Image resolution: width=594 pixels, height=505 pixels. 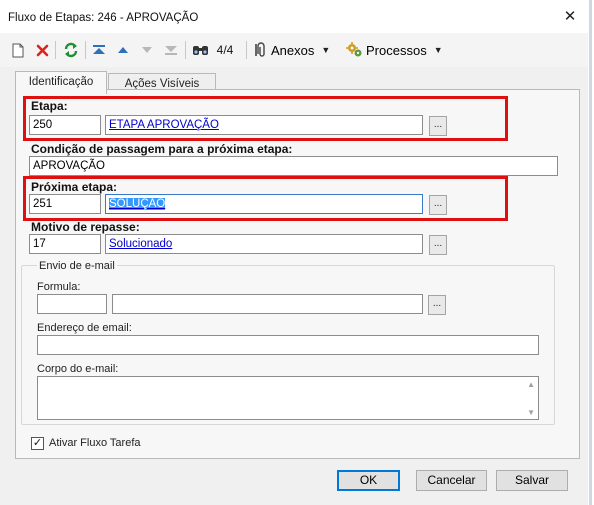 I want to click on anexos-menu-button: Anexos ▼, so click(x=296, y=50).